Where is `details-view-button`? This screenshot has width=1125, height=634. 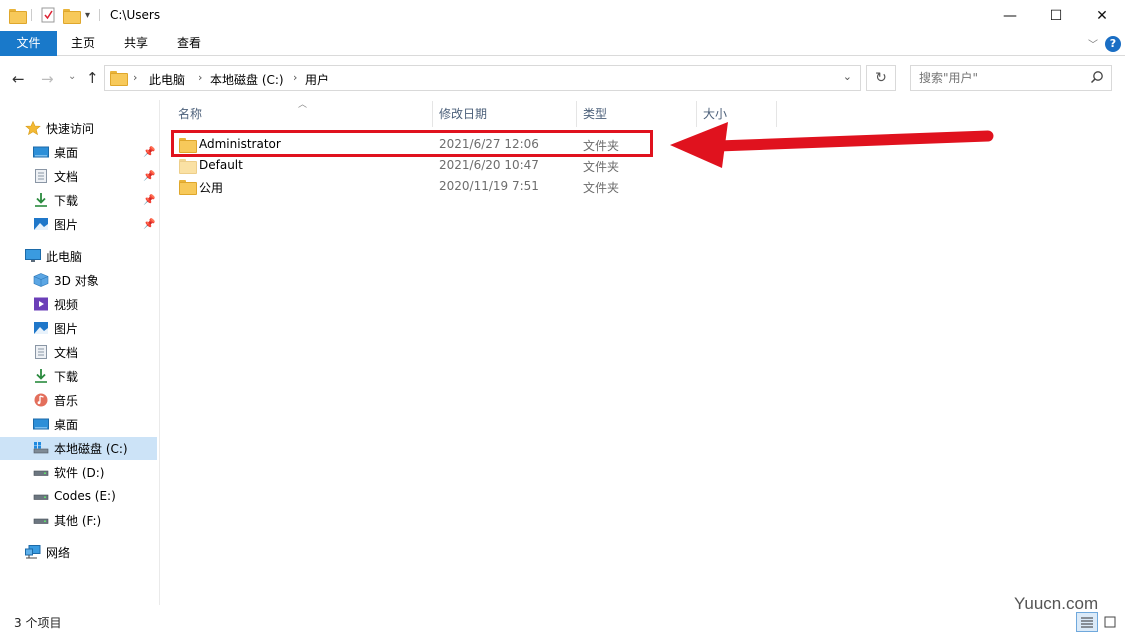 details-view-button is located at coordinates (1087, 622).